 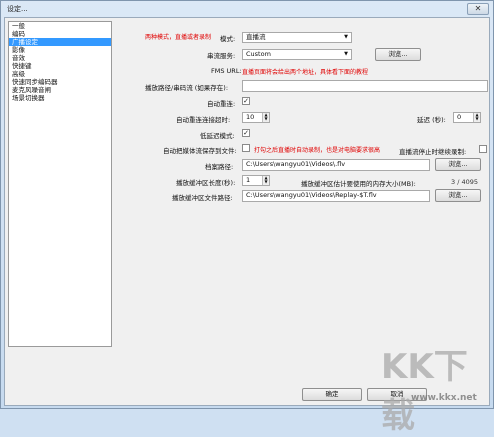 I want to click on mode-select: 直播流 ▼, so click(x=297, y=37).